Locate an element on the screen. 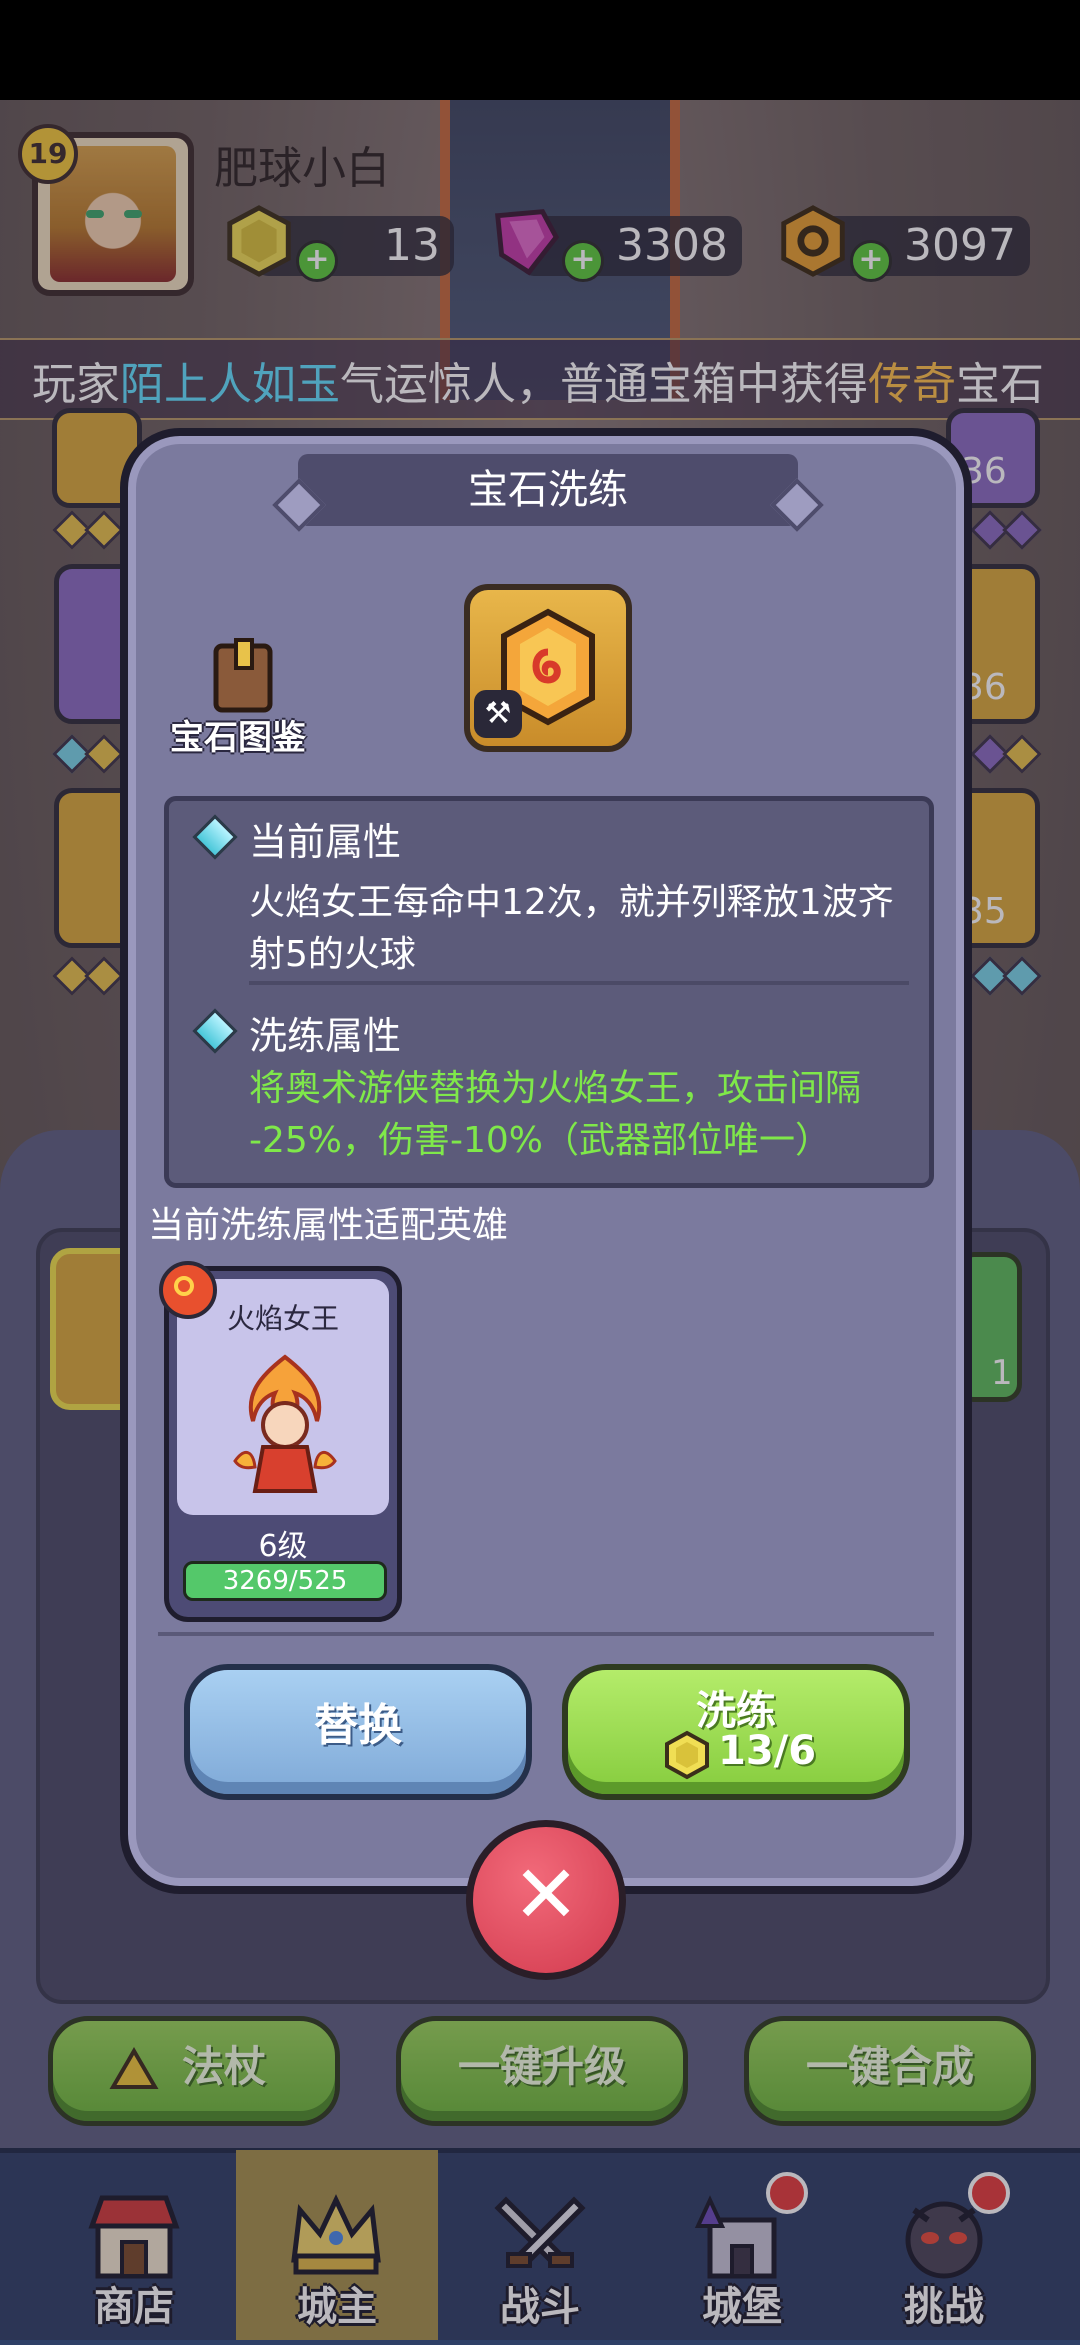  close-icon: ✕ is located at coordinates (546, 1894).